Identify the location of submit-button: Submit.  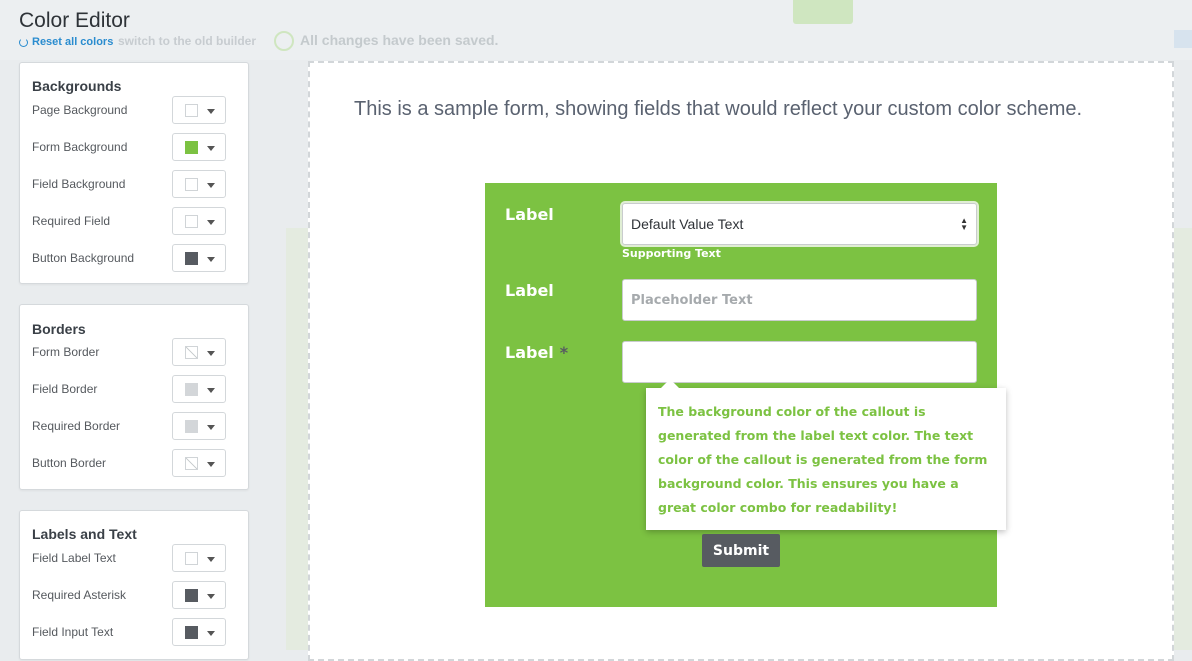
(741, 550).